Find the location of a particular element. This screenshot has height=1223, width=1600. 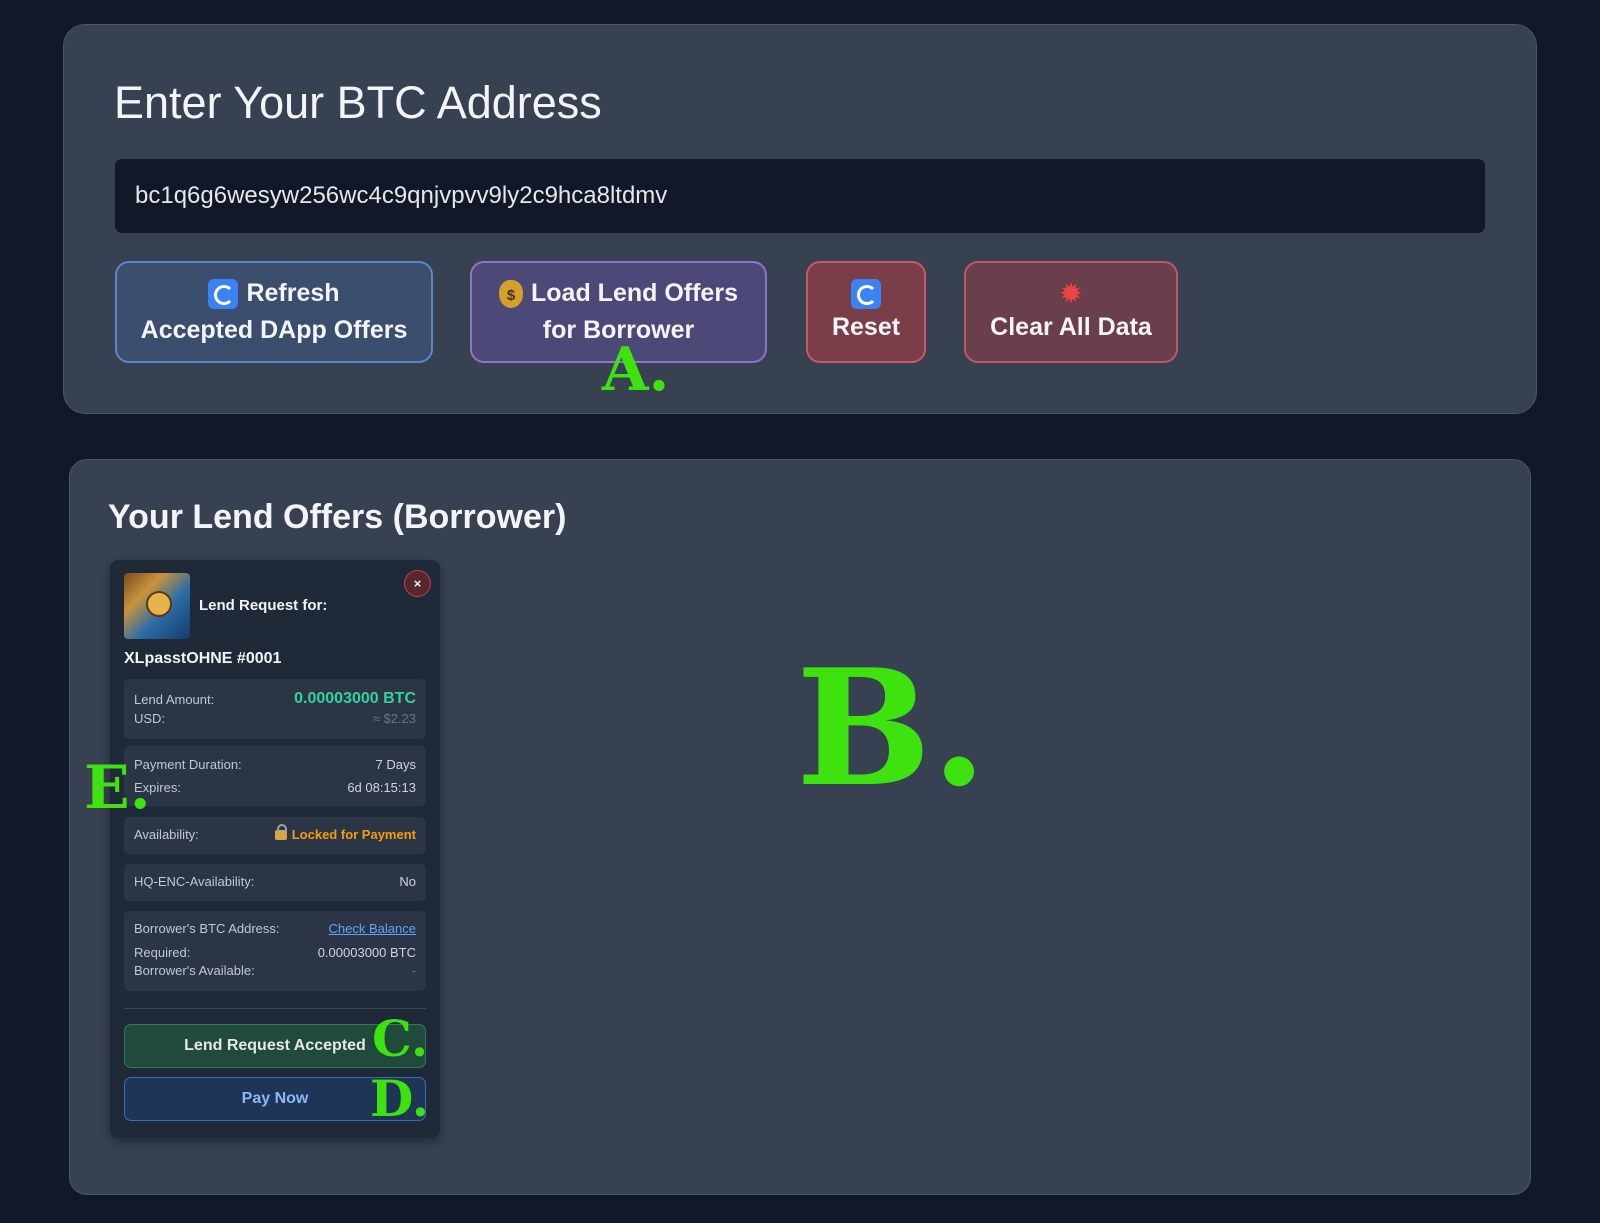

borrower-available-value: - is located at coordinates (413, 970).